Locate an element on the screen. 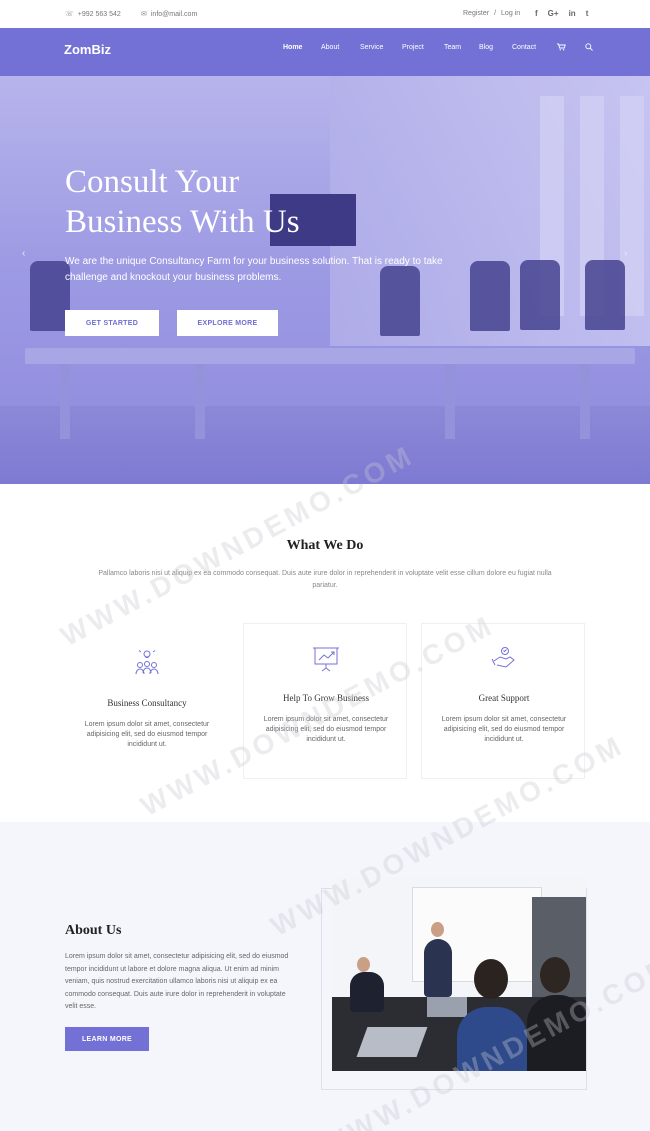  search-icon is located at coordinates (589, 48).